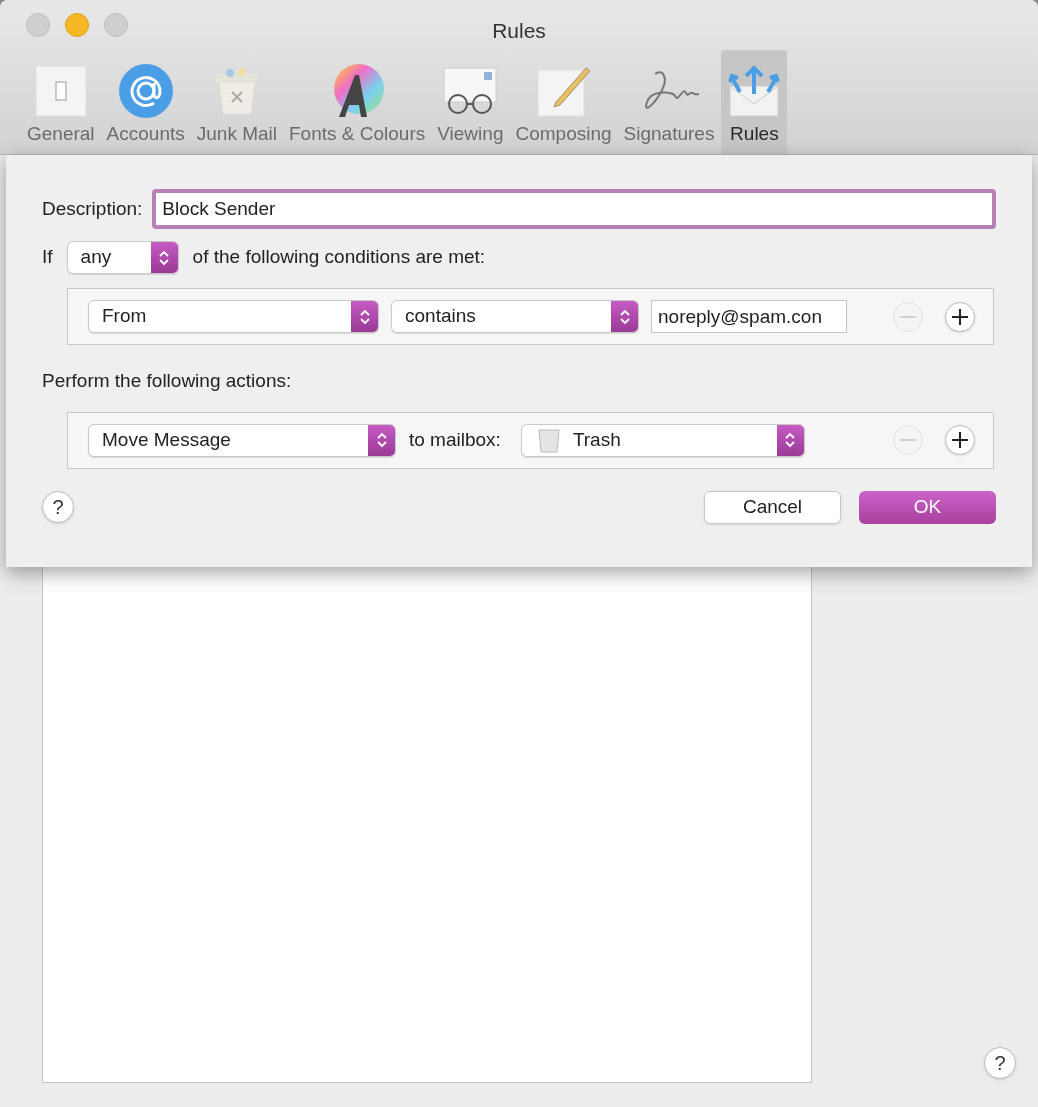  What do you see at coordinates (470, 102) in the screenshot?
I see `toolbar-tab: Viewing` at bounding box center [470, 102].